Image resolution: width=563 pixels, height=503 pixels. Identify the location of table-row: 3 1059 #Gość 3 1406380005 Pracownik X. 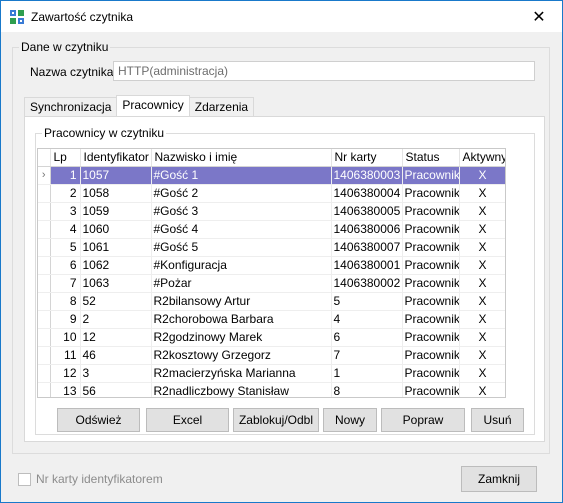
(271, 211).